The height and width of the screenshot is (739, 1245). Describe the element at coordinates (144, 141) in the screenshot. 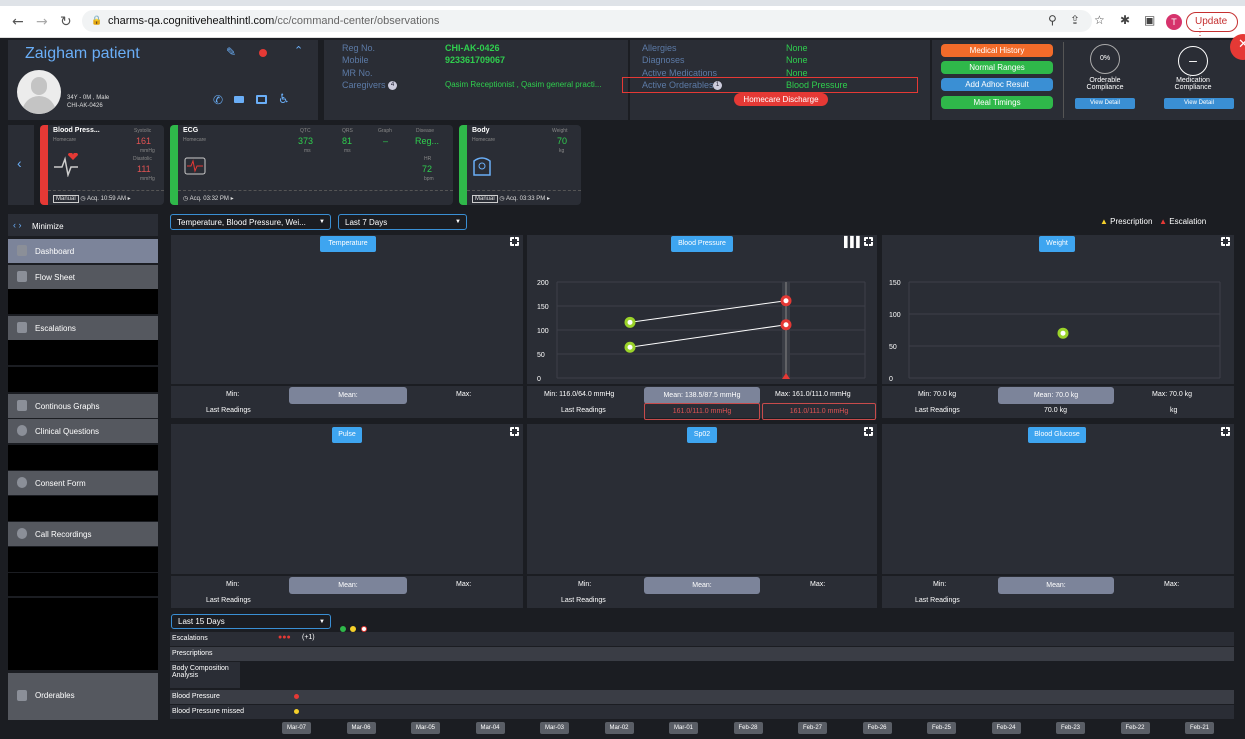

I see `systolic-value: 161` at that location.